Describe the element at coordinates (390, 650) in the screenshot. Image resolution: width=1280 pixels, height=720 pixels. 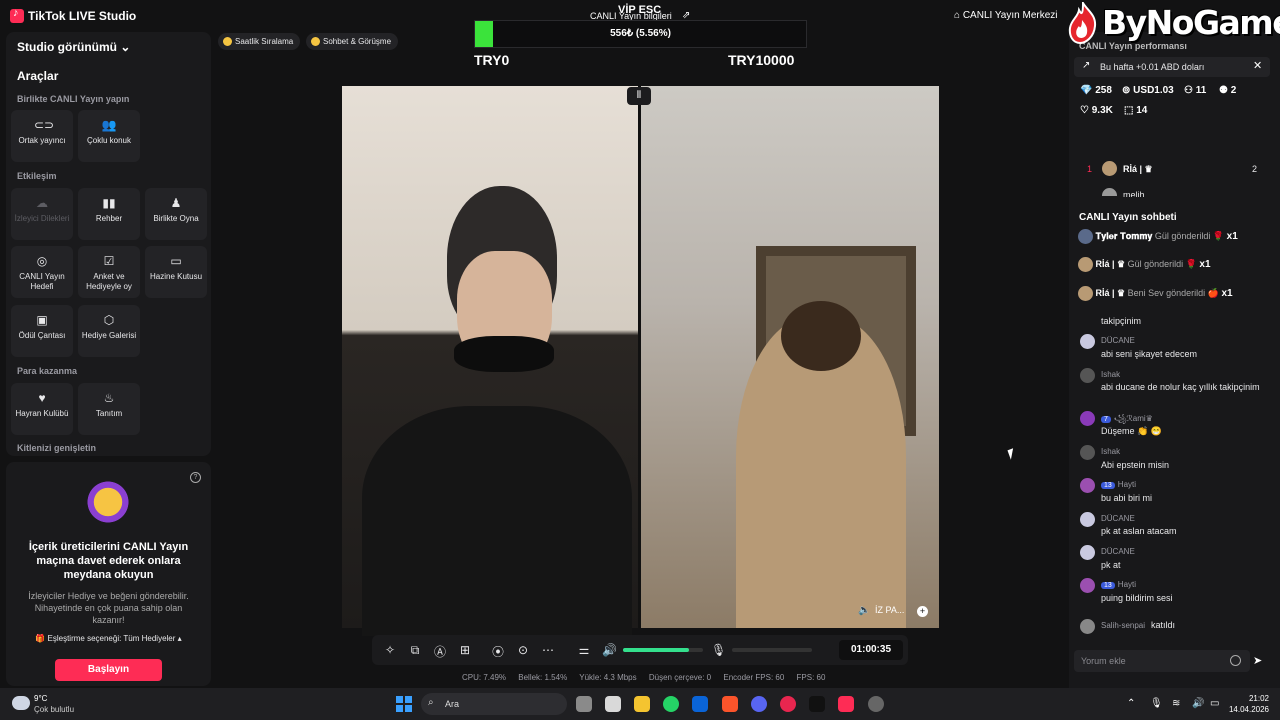
I see `magic-wand-icon: ✧` at that location.